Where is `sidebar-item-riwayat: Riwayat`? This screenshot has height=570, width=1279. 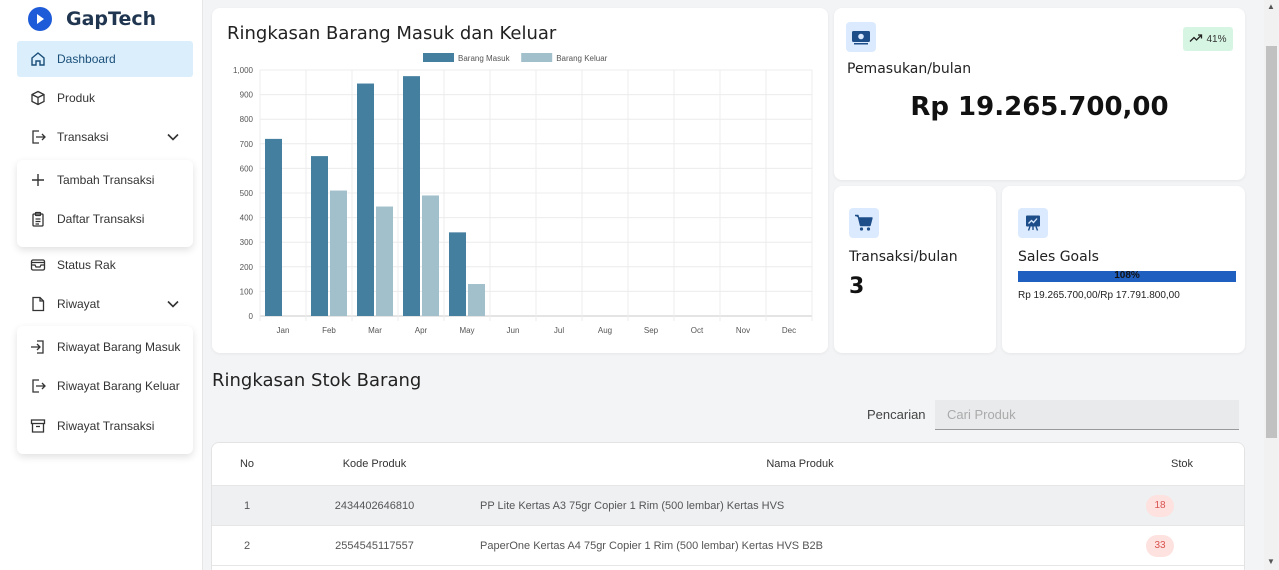
sidebar-item-riwayat: Riwayat is located at coordinates (105, 304).